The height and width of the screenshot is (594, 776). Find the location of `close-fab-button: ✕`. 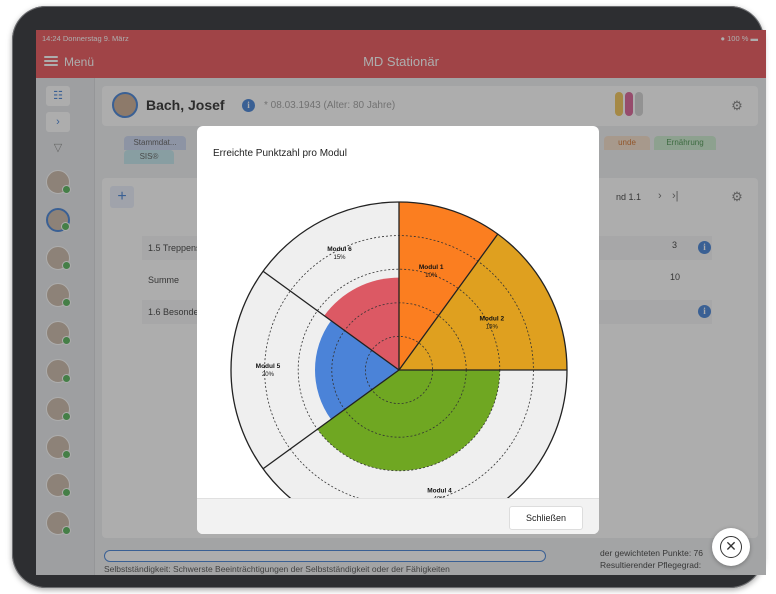

close-fab-button: ✕ is located at coordinates (731, 547).